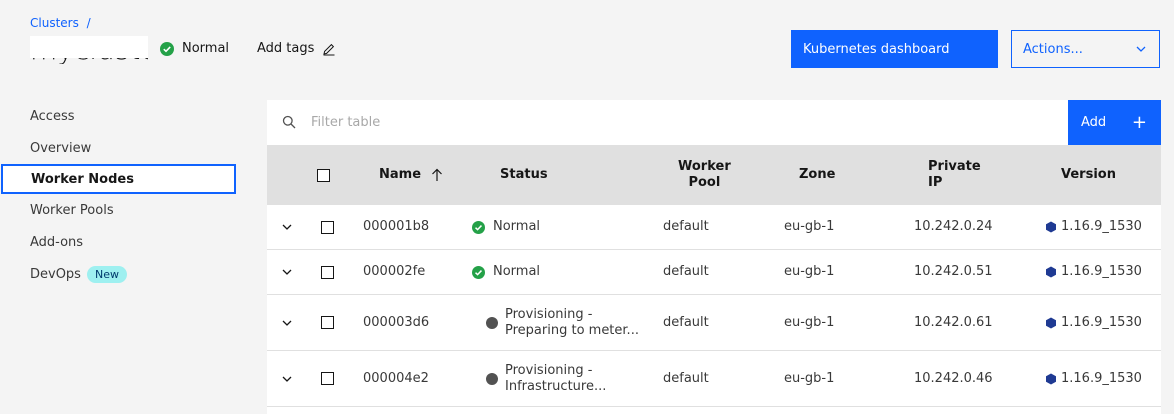  I want to click on column-header-worker-pool: Worker Pool, so click(704, 175).